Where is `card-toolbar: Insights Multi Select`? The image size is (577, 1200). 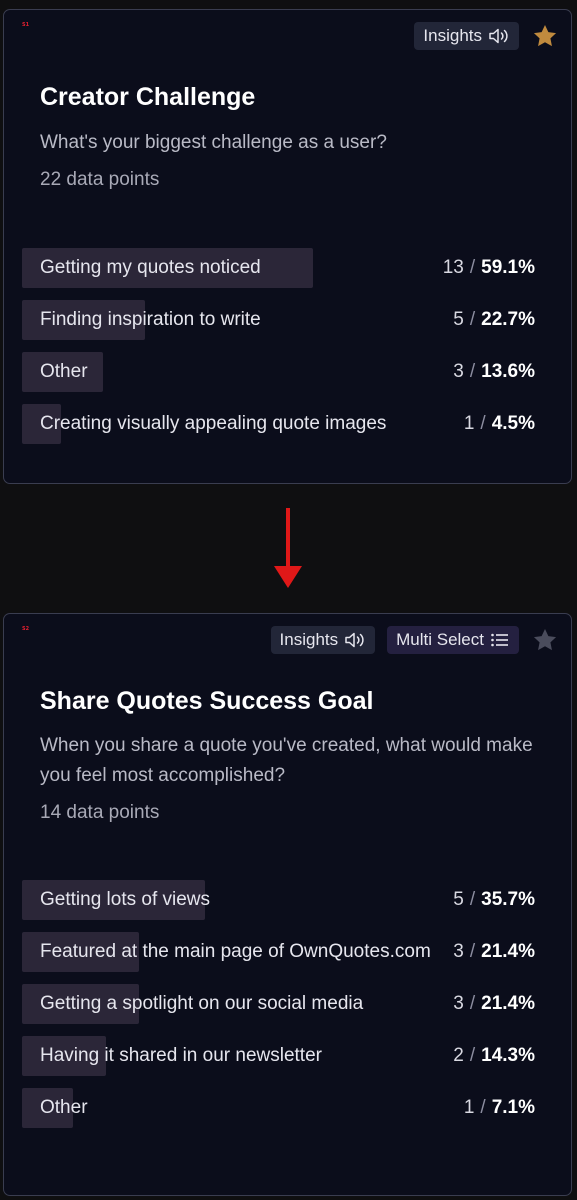 card-toolbar: Insights Multi Select is located at coordinates (414, 640).